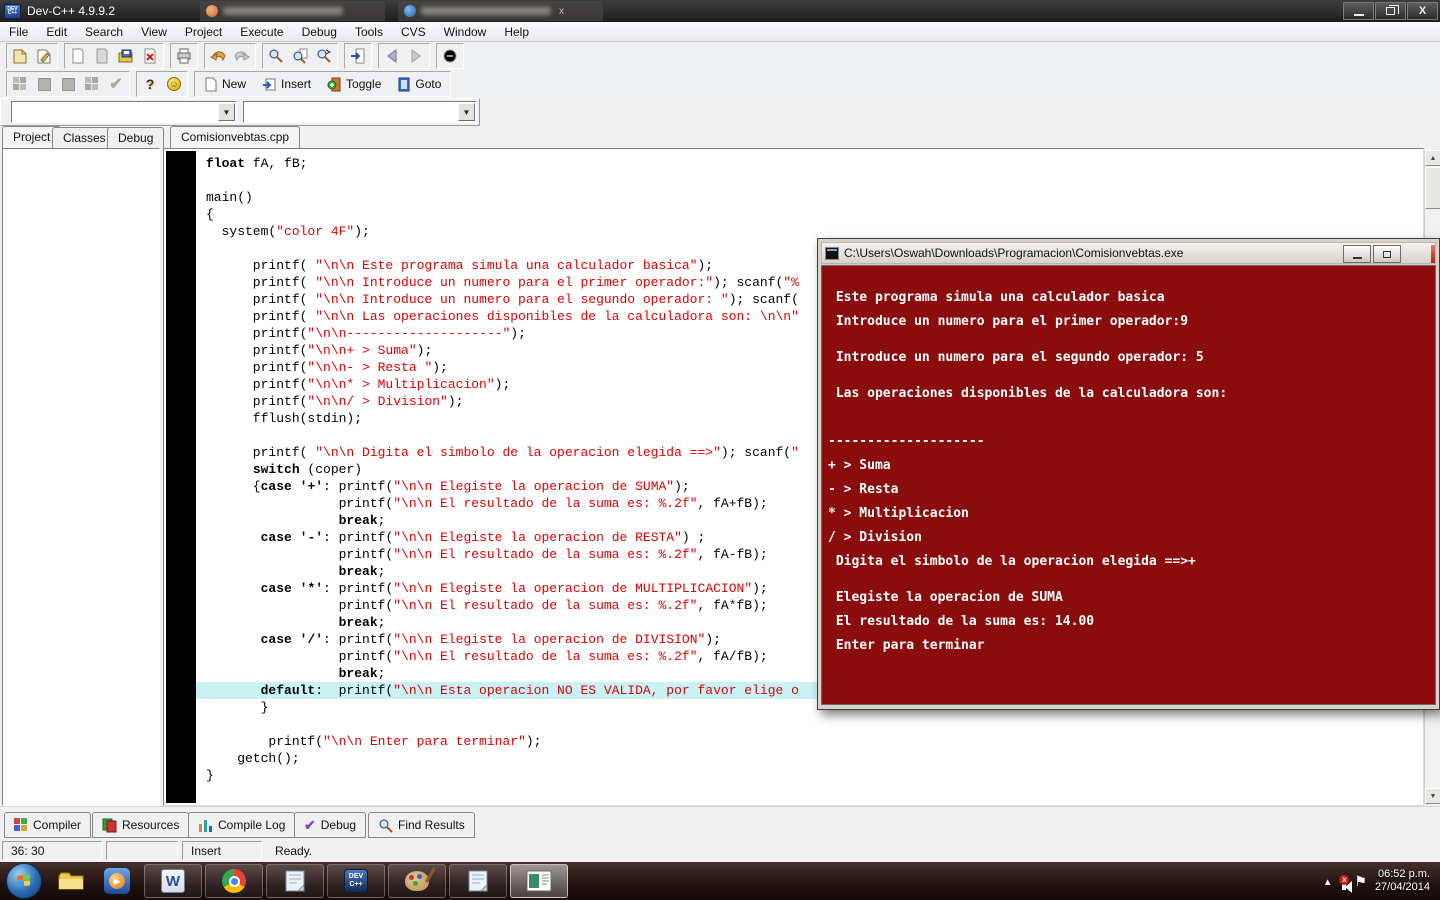 This screenshot has height=900, width=1440. What do you see at coordinates (416, 56) in the screenshot?
I see `forward-icon` at bounding box center [416, 56].